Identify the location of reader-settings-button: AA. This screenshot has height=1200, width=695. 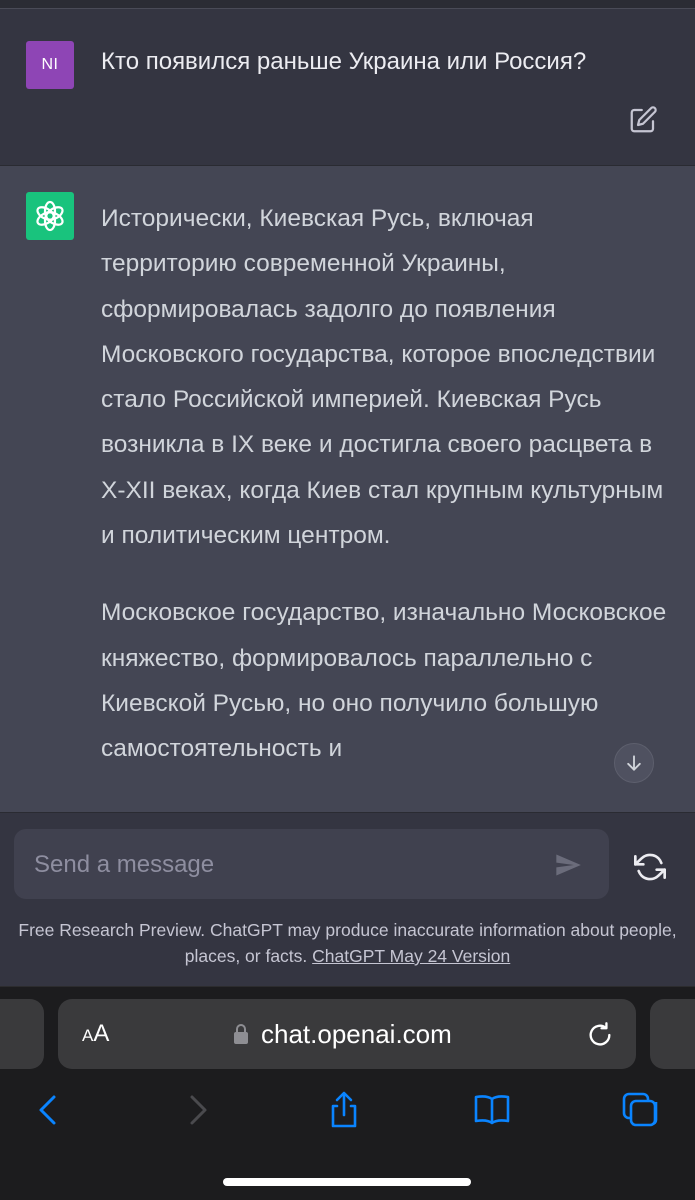
(95, 1034).